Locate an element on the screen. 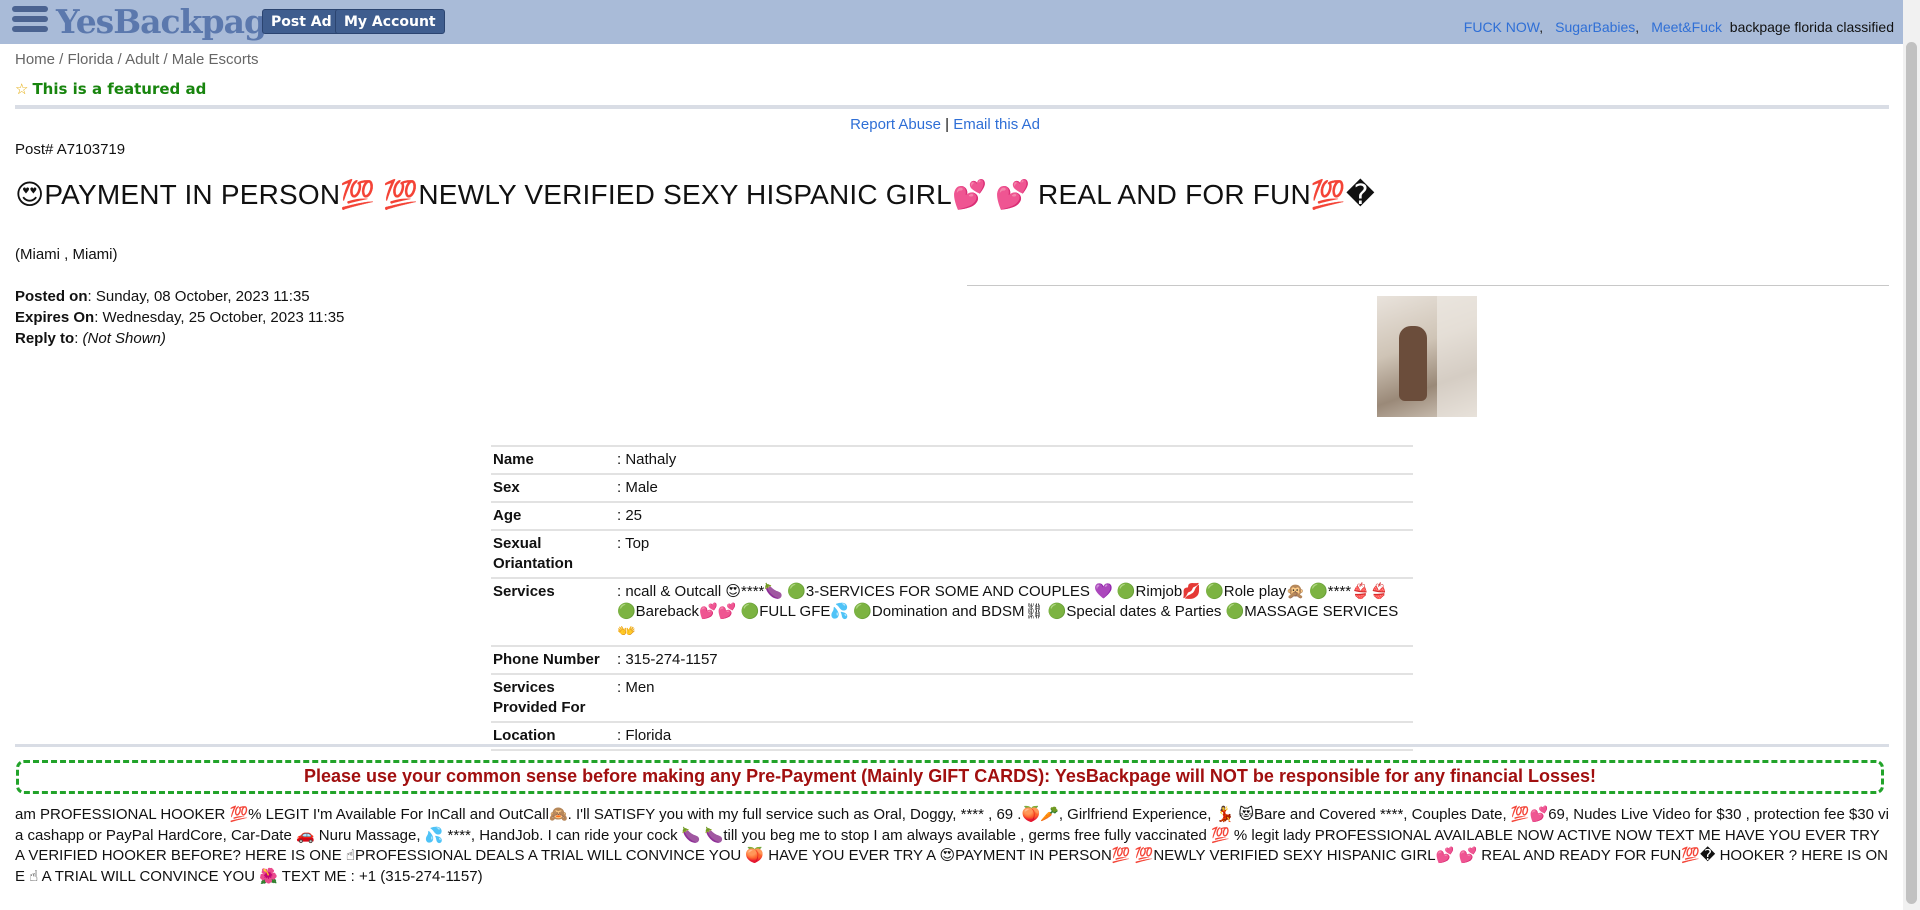 The image size is (1920, 910). featured-badge: ☆ This is a featured ad is located at coordinates (110, 89).